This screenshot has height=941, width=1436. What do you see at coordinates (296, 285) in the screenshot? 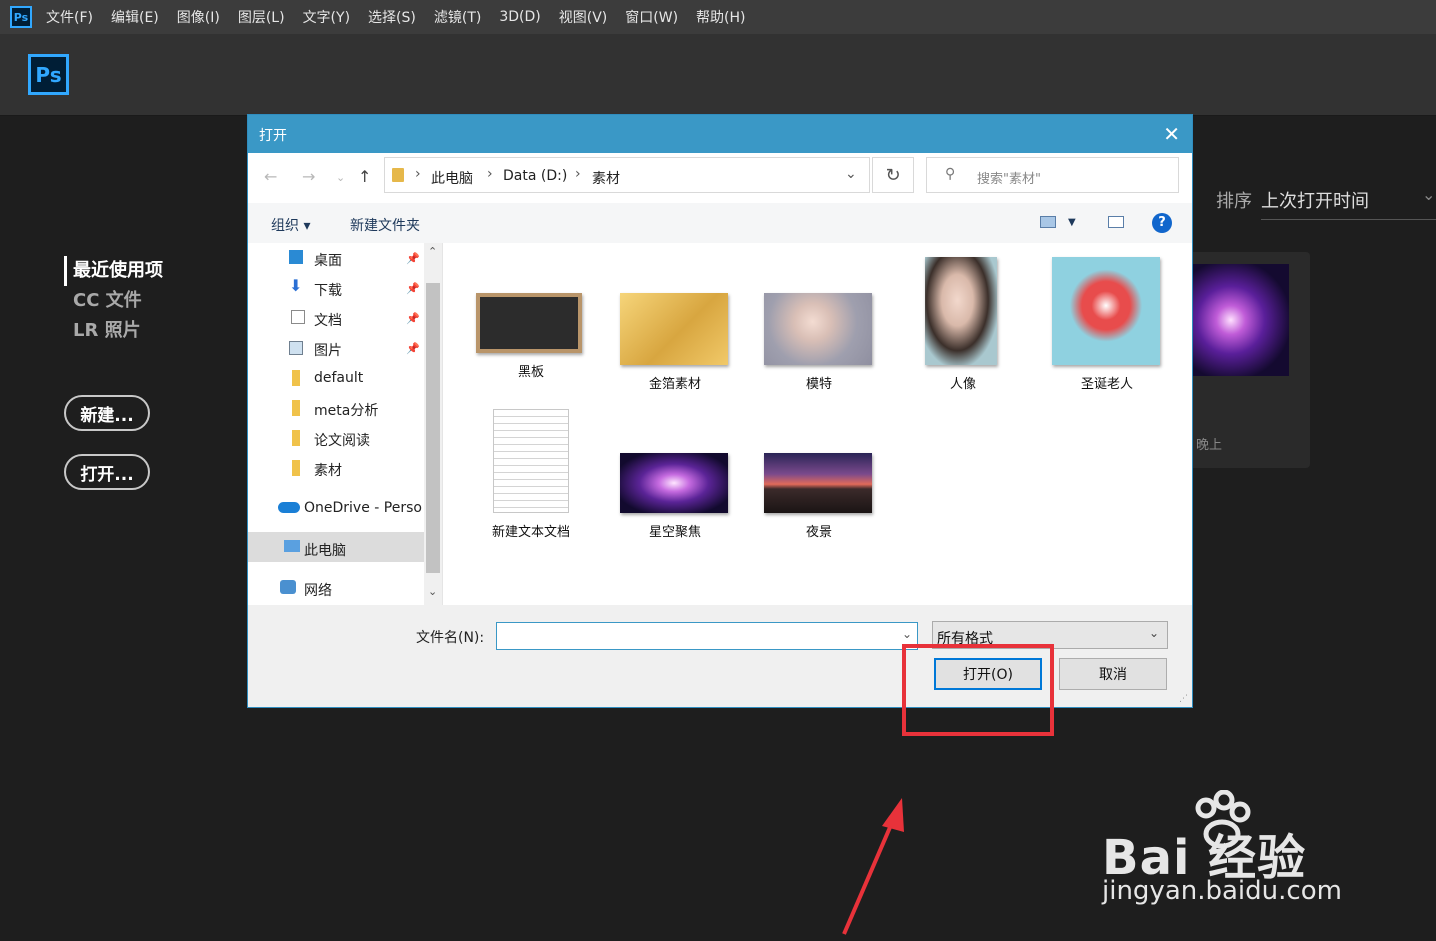
I see `download-icon: ⬇` at bounding box center [296, 285].